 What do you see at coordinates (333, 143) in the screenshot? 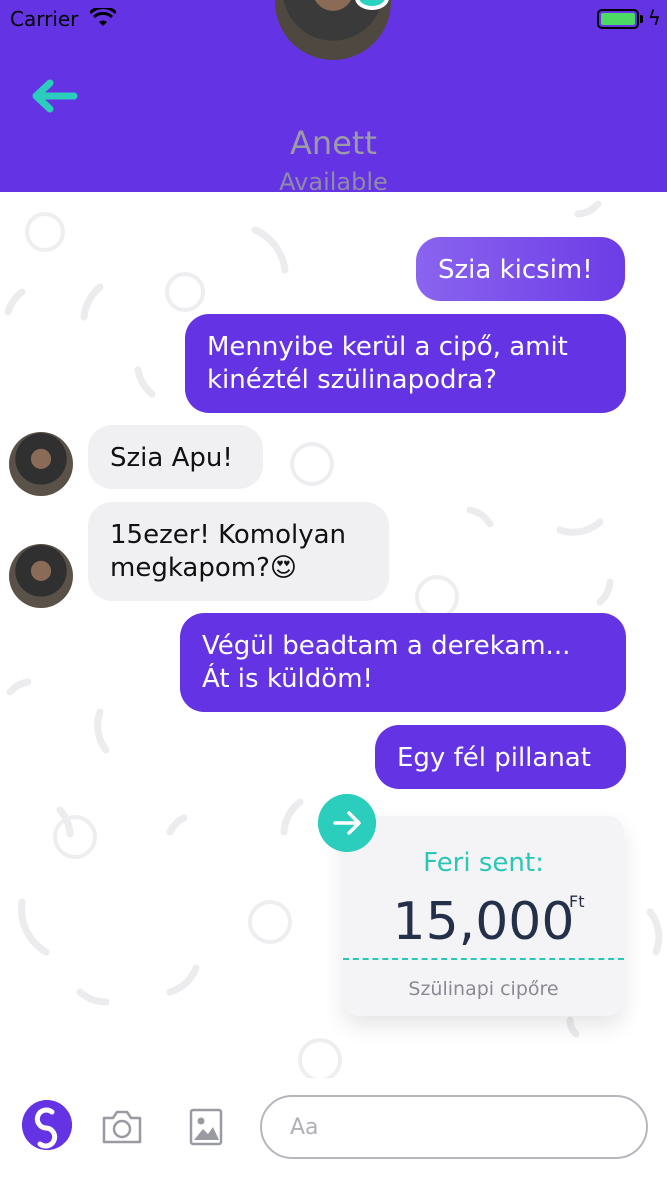
I see `contact-name: Anett` at bounding box center [333, 143].